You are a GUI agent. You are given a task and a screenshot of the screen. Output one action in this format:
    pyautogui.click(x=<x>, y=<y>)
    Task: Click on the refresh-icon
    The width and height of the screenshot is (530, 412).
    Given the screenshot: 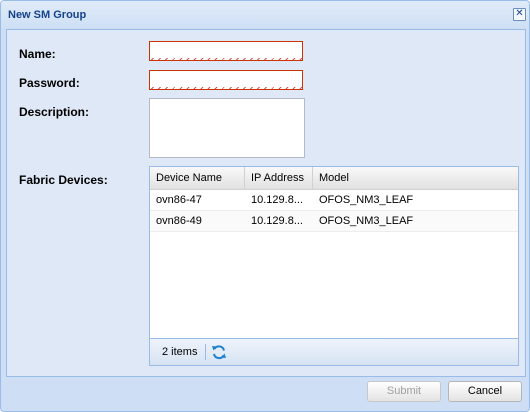 What is the action you would take?
    pyautogui.click(x=219, y=352)
    